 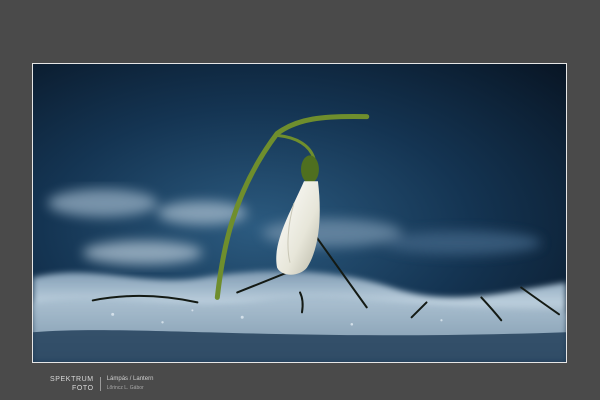 I want to click on spektrum-foto-logo: SPEKTRUM FOTO, so click(x=72, y=384).